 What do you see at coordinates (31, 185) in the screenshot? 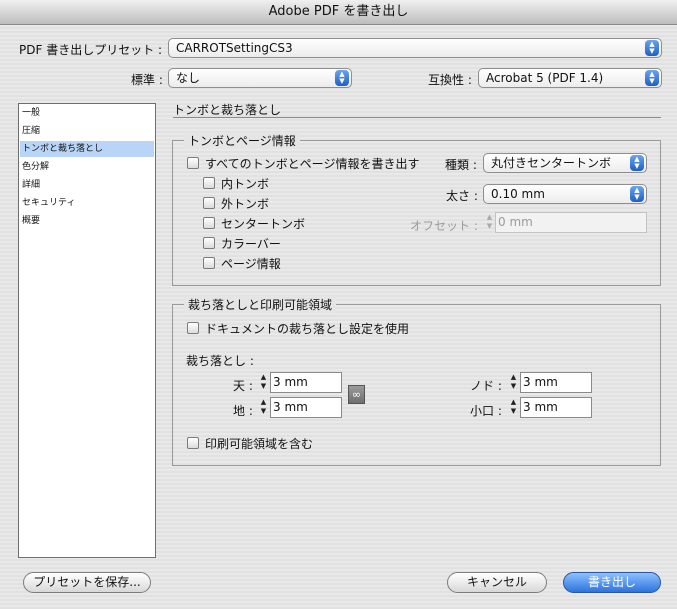
I see `sidebar-item-label: 詳細` at bounding box center [31, 185].